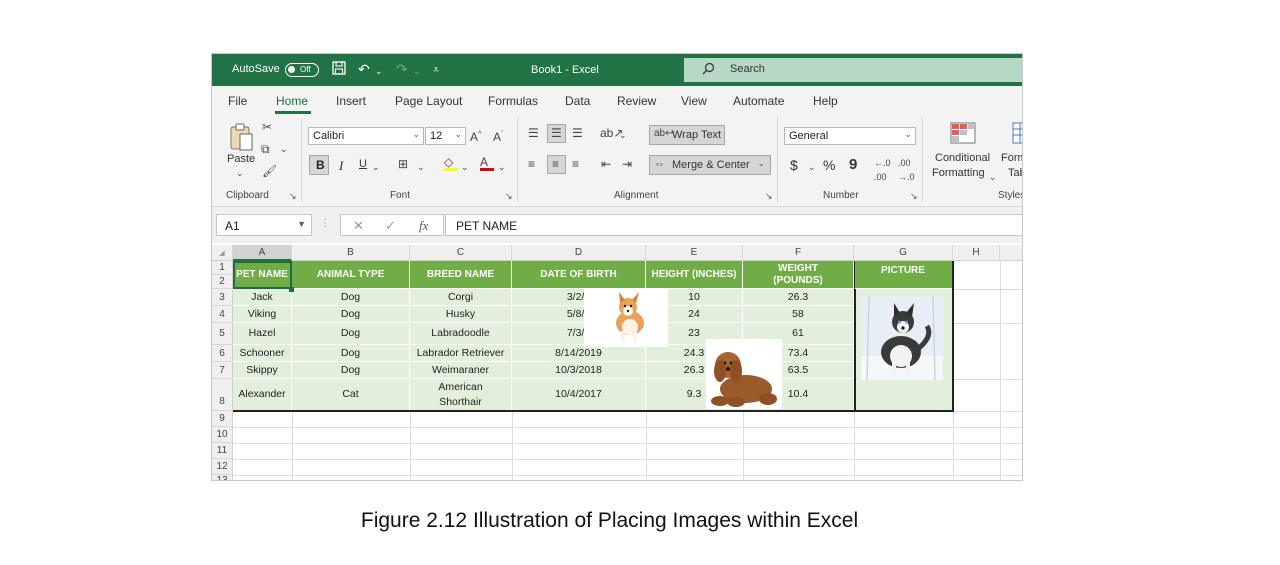 The image size is (1280, 565). Describe the element at coordinates (451, 163) in the screenshot. I see `fill-color-icon: ◇` at that location.